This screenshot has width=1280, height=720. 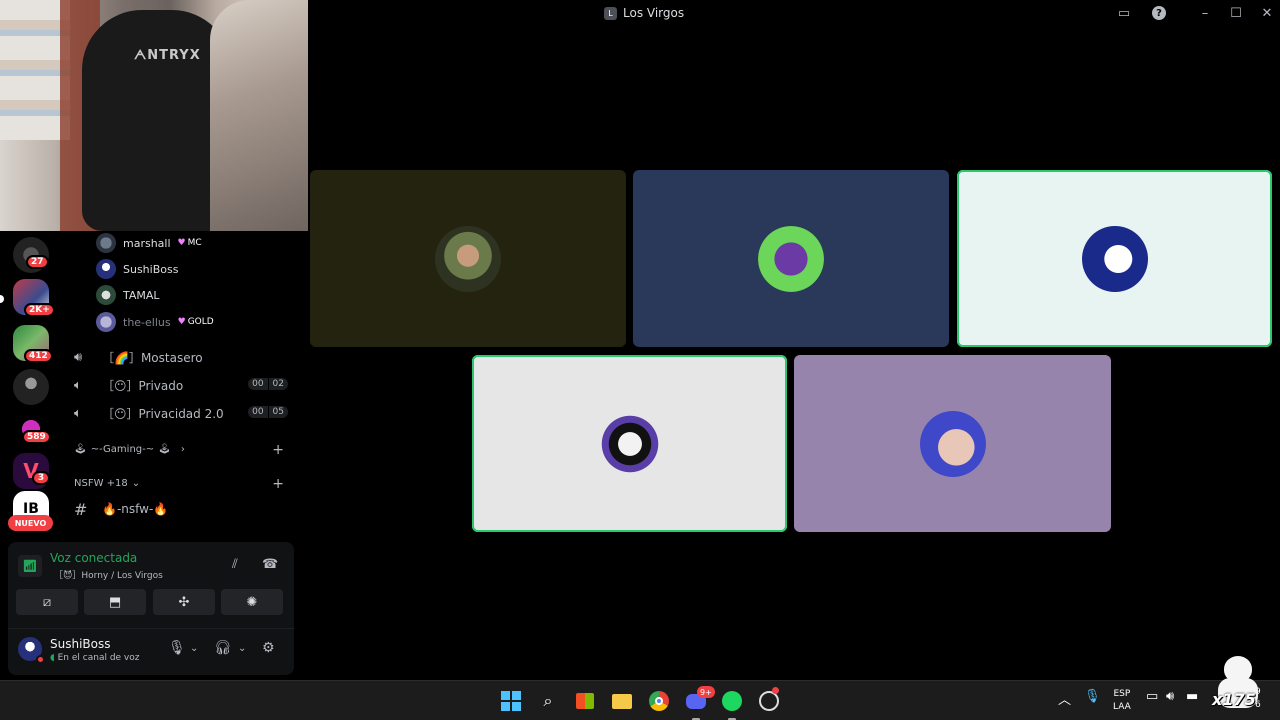 I want to click on speaker-icon: 🔊︎, so click(x=78, y=357).